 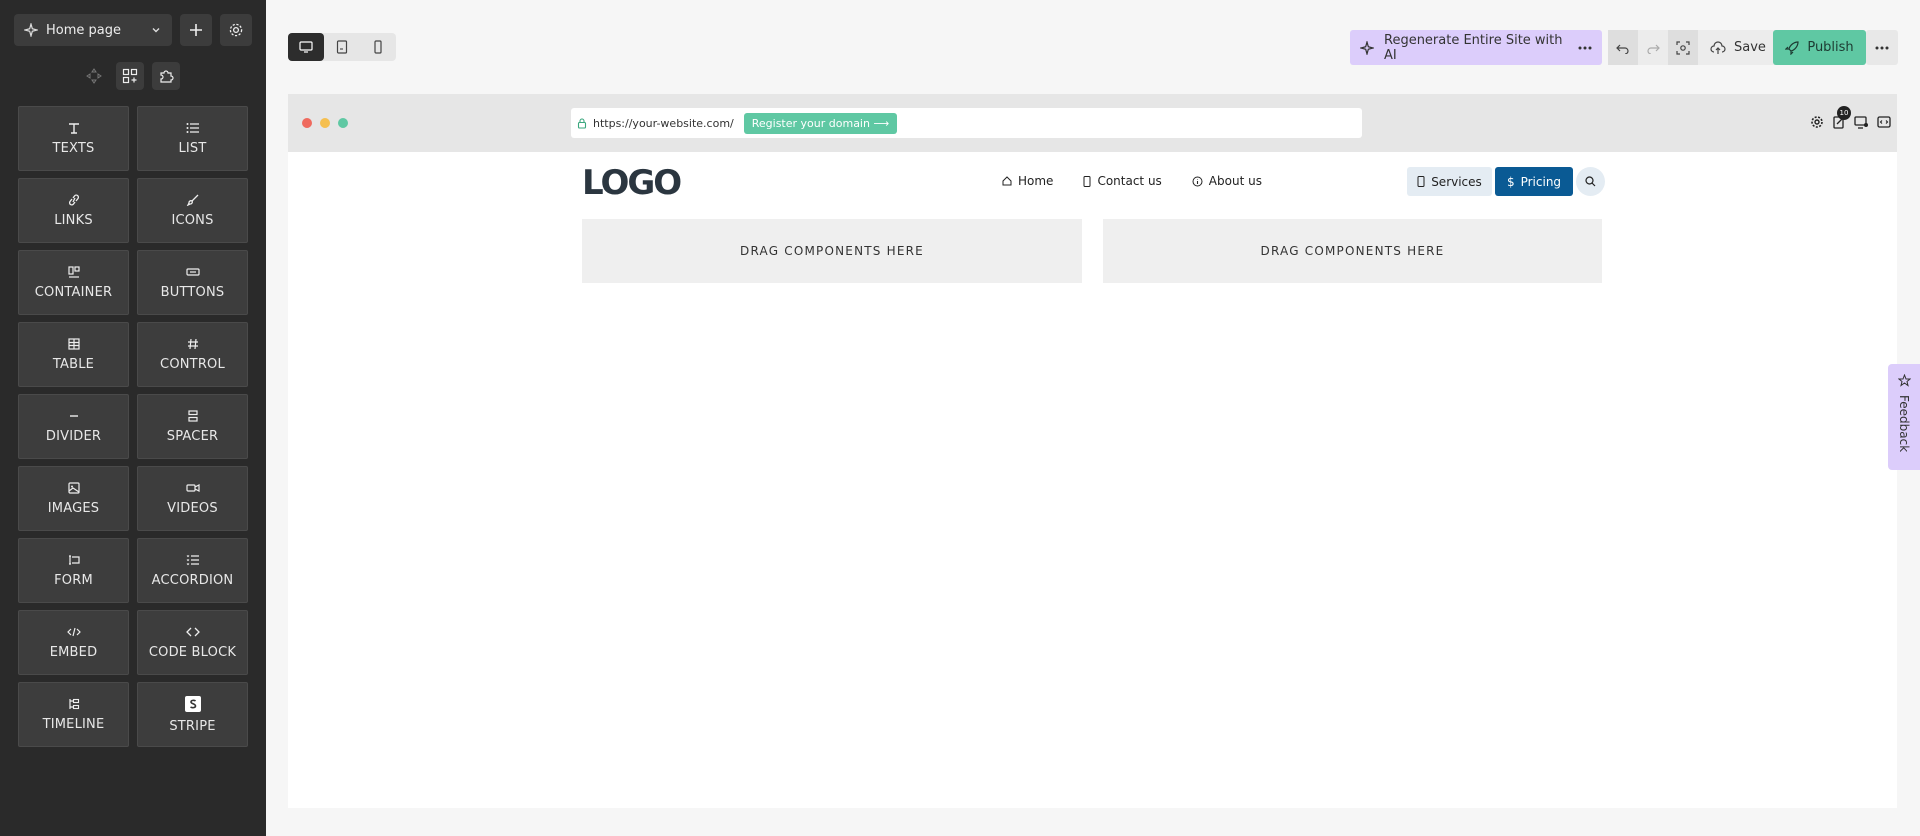 I want to click on component-code-block: CODE BLOCK, so click(x=192, y=642).